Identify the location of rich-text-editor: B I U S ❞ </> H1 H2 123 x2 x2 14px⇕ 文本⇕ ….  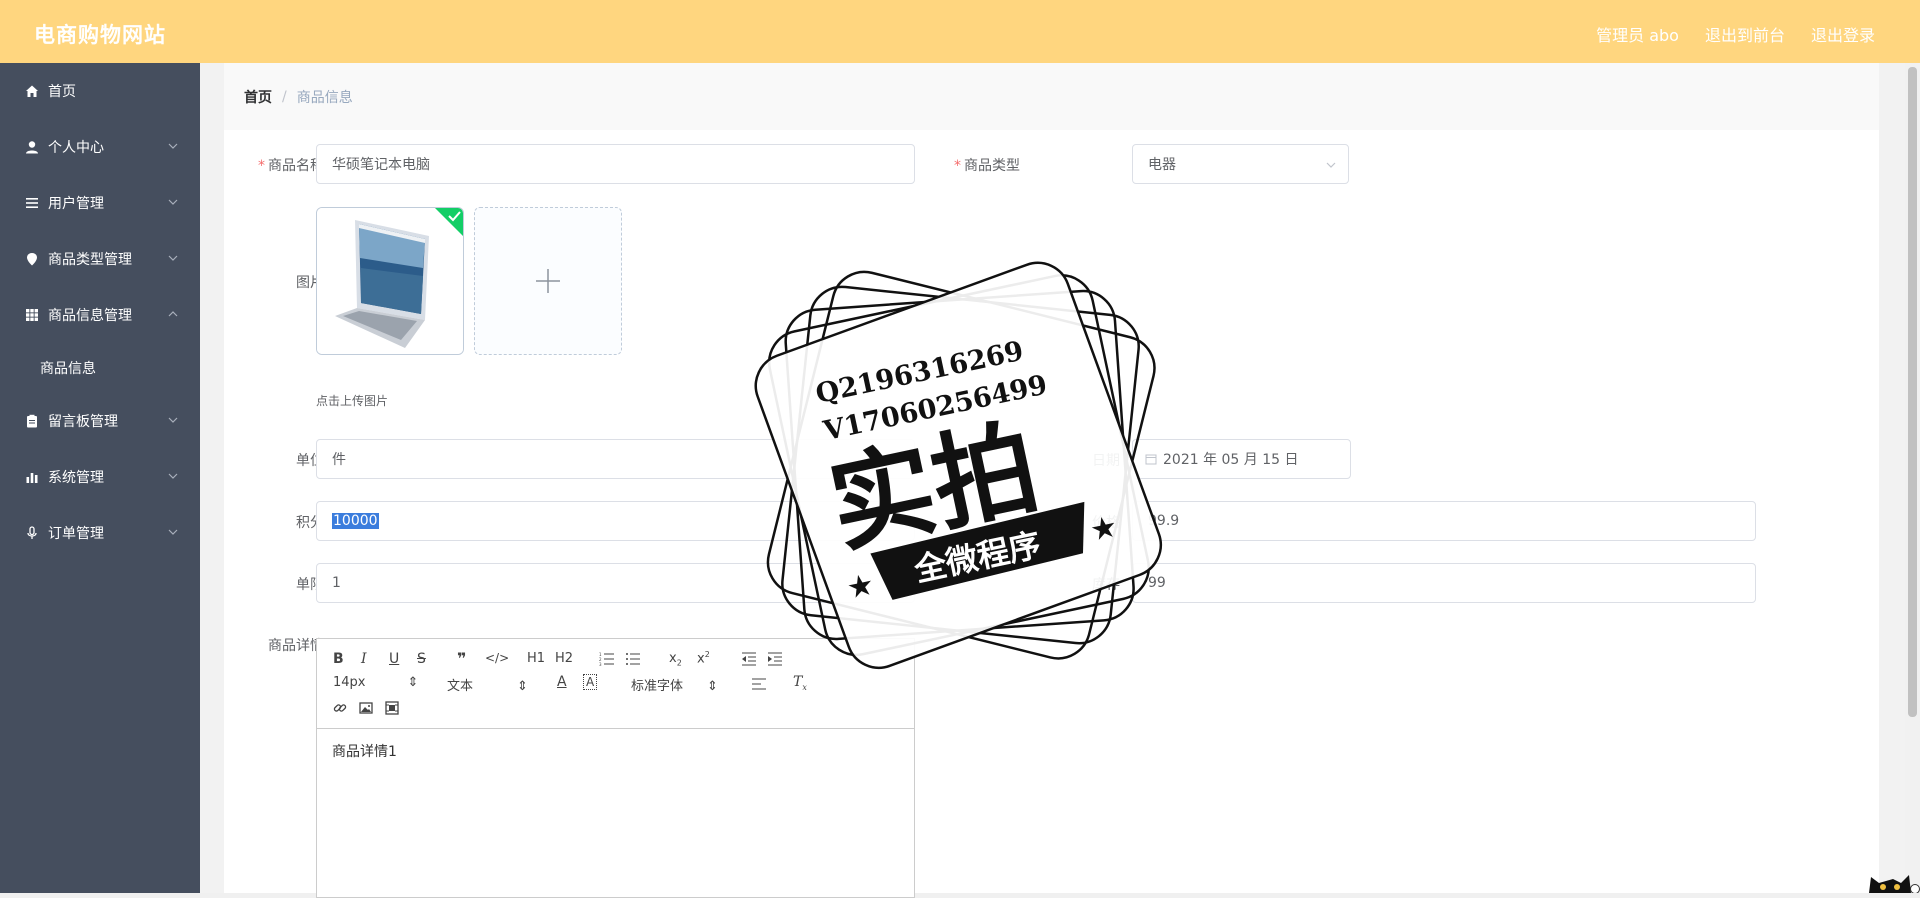
(615, 768).